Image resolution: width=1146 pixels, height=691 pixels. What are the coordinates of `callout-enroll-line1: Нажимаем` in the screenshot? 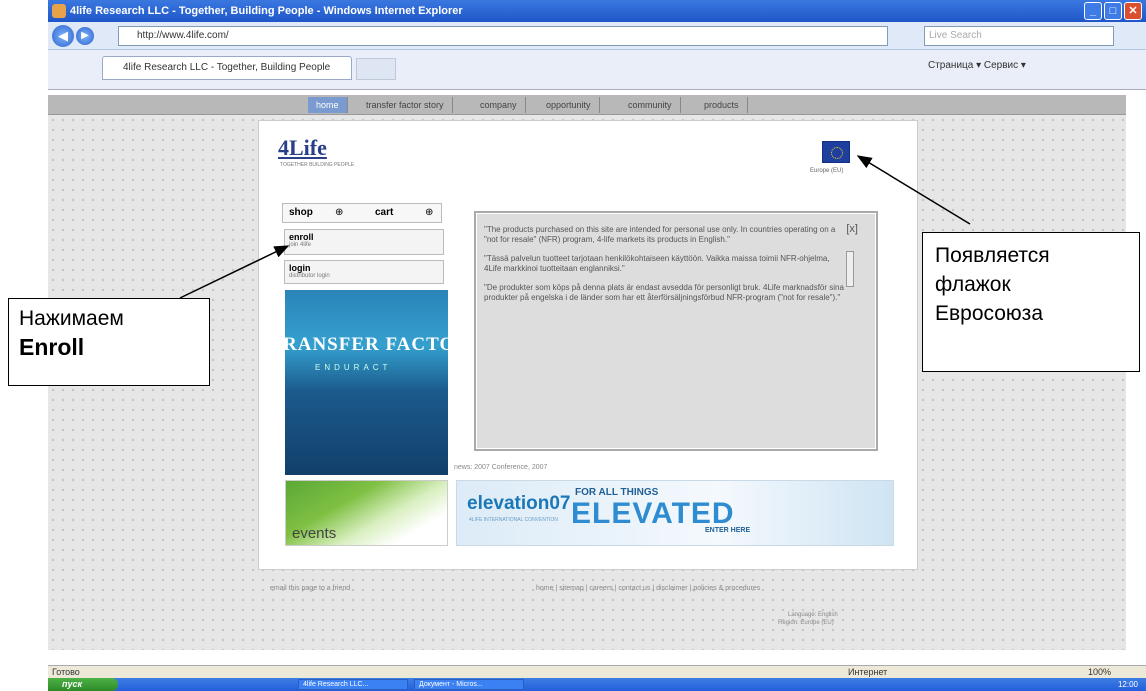 It's located at (71, 318).